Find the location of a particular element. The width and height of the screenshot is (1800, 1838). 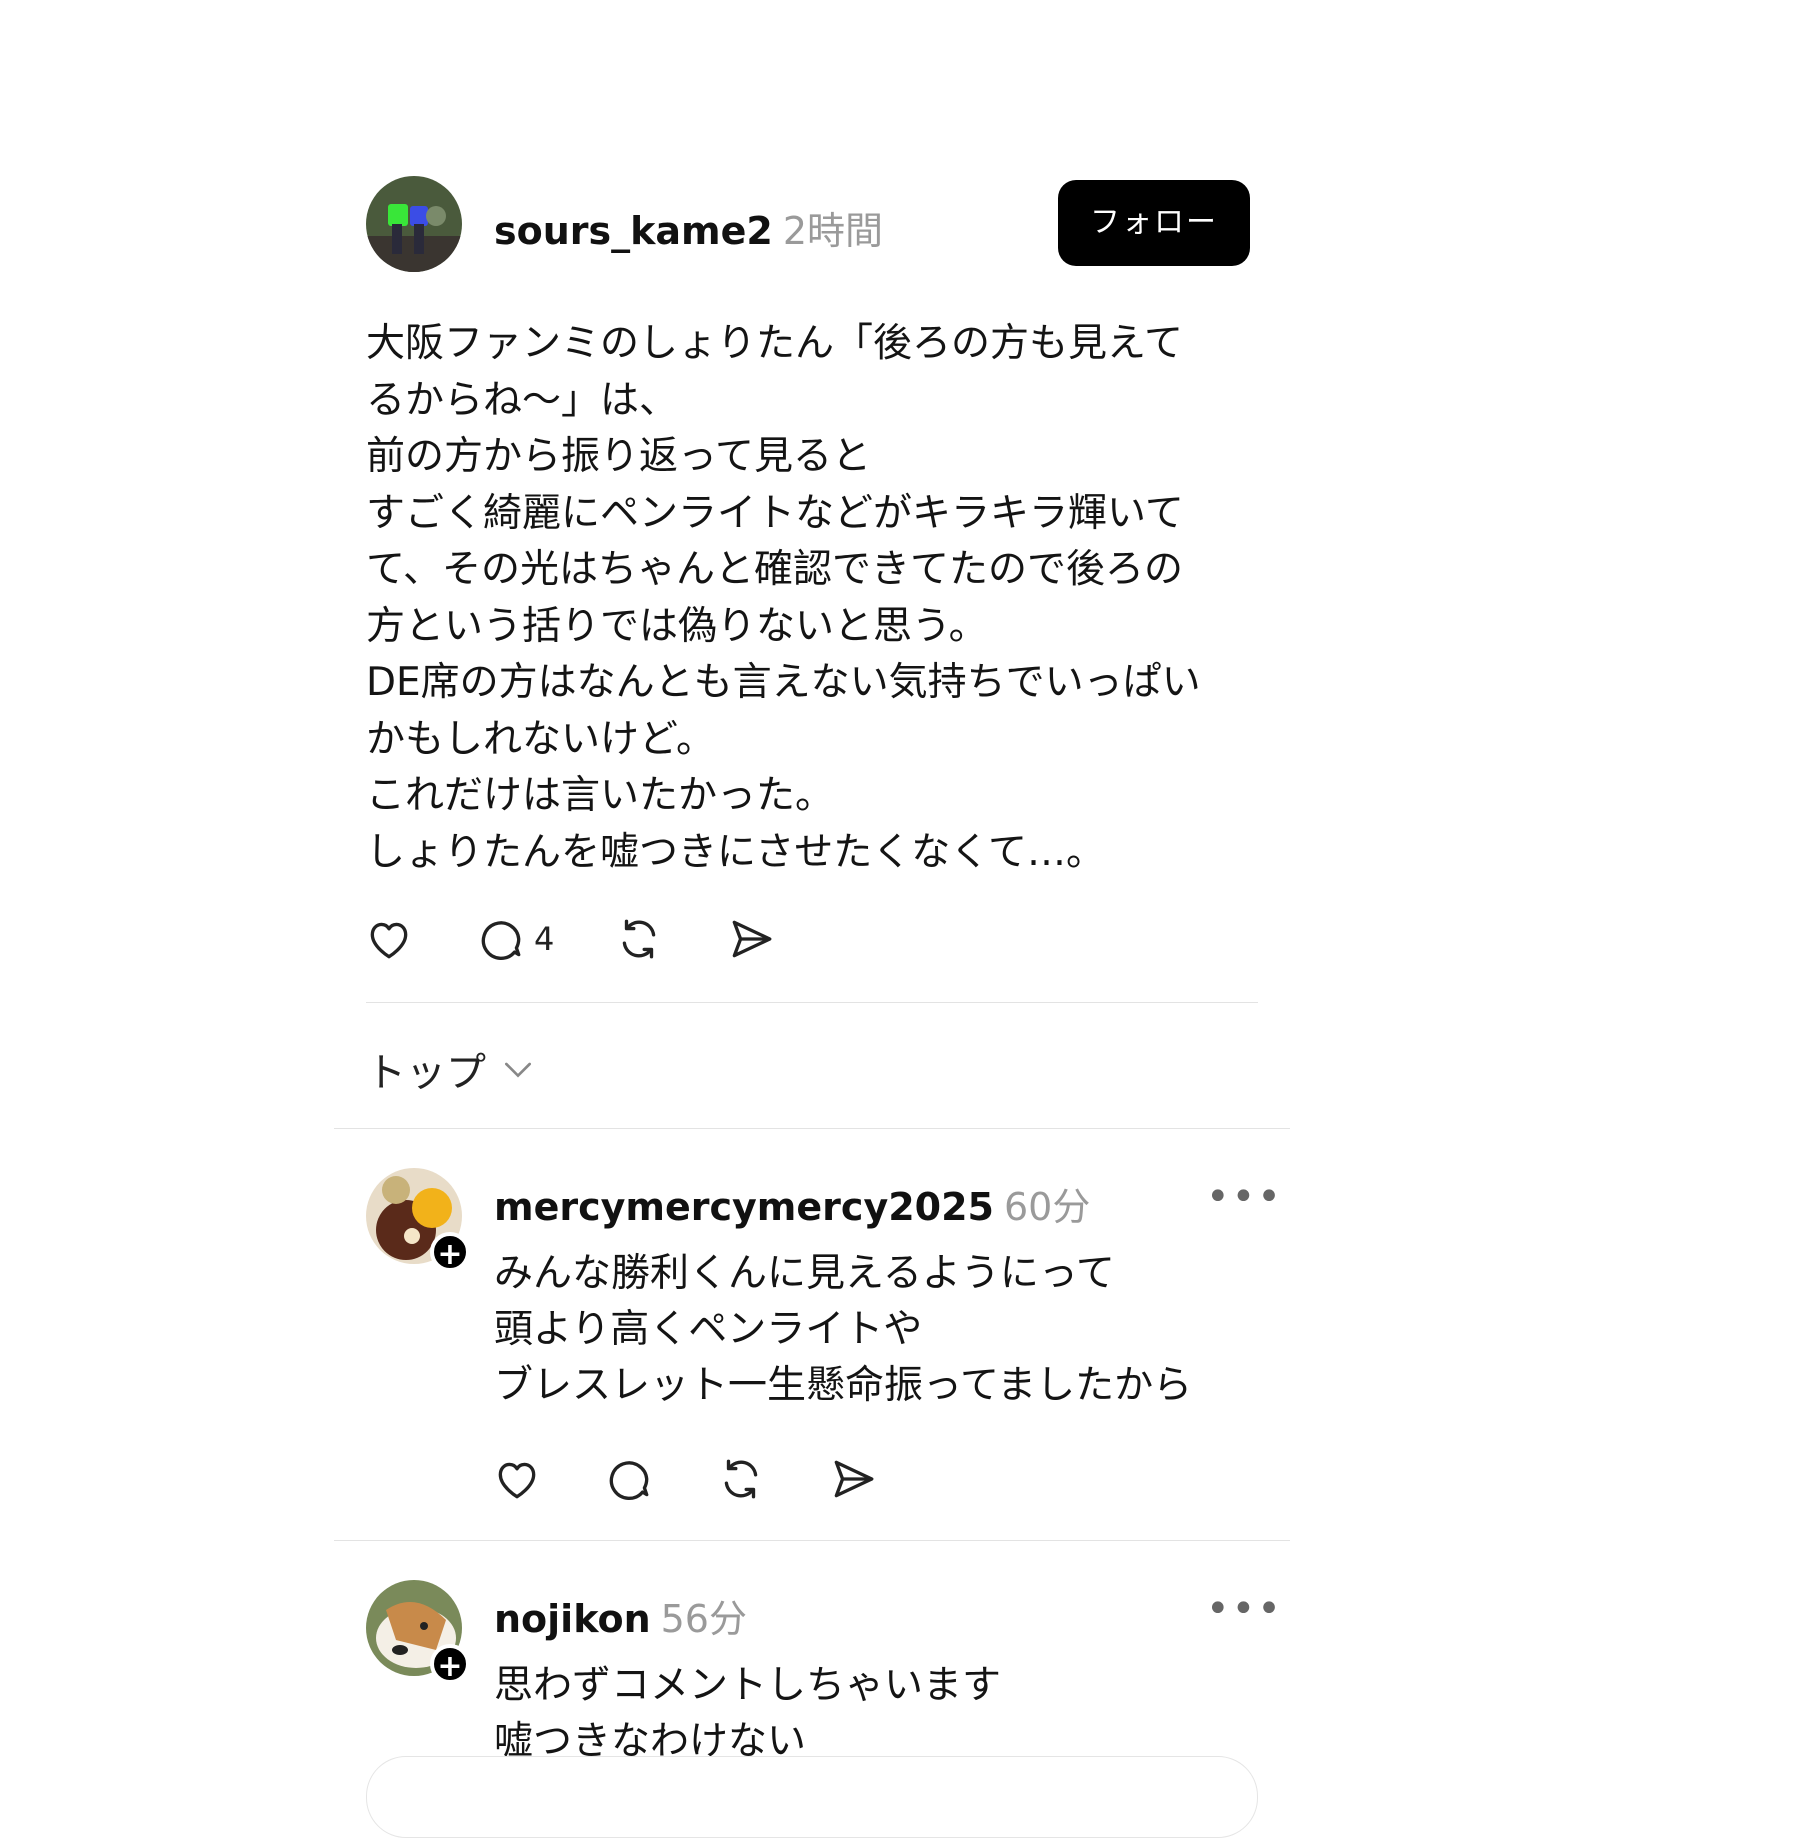

sort-label: トップ is located at coordinates (426, 1073).